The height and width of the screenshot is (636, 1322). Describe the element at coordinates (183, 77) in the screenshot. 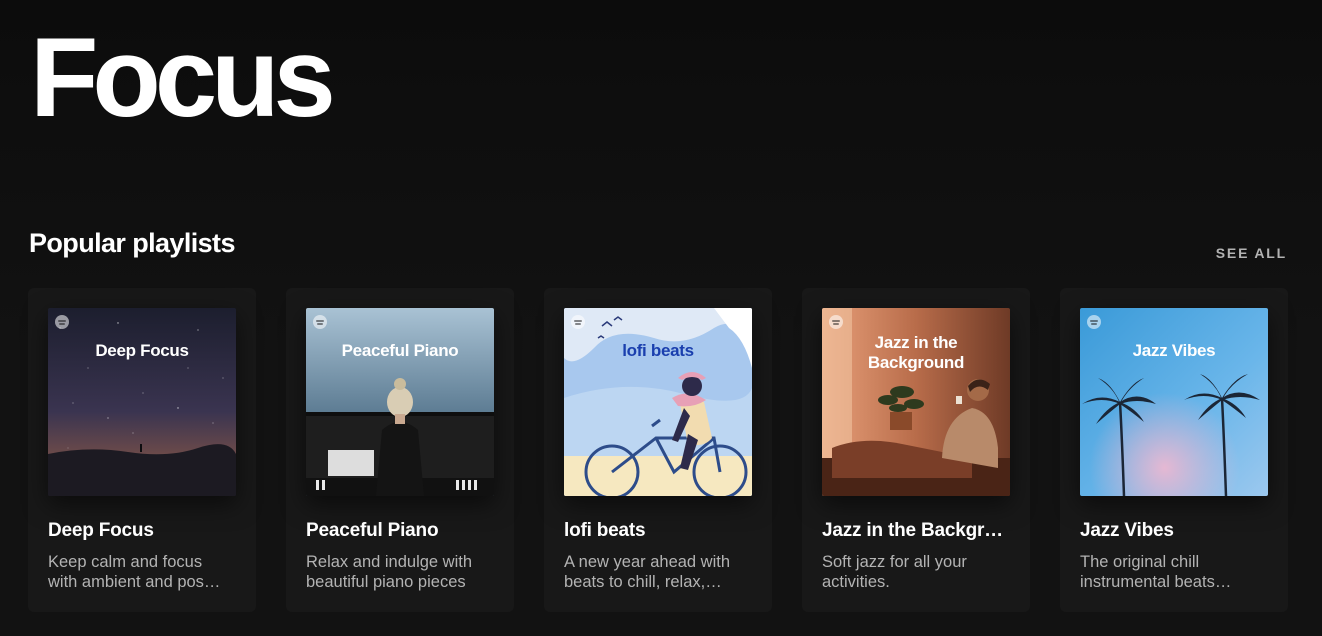

I see `page-title: Focus` at that location.